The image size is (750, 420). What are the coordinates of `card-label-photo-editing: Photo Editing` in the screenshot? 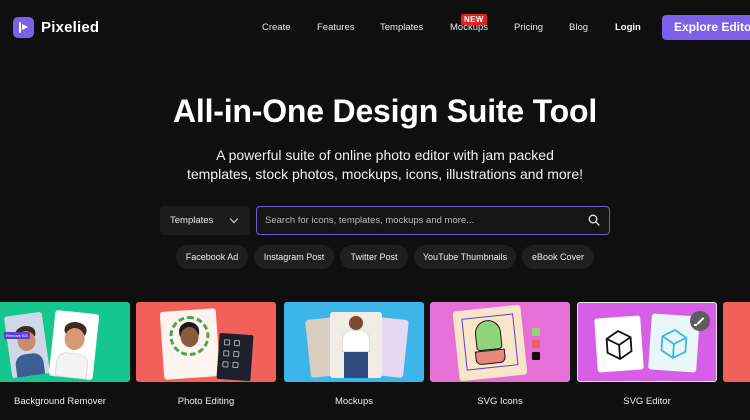 It's located at (206, 401).